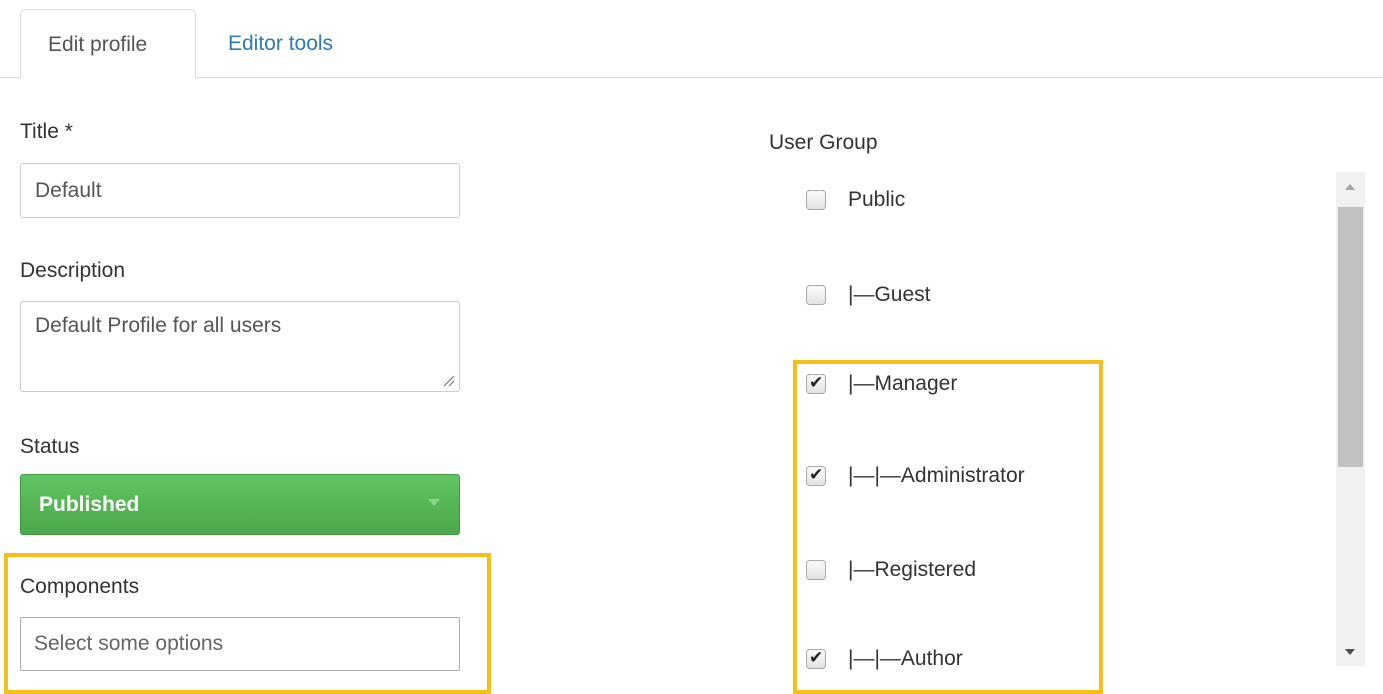  I want to click on title-label: Title *, so click(46, 131).